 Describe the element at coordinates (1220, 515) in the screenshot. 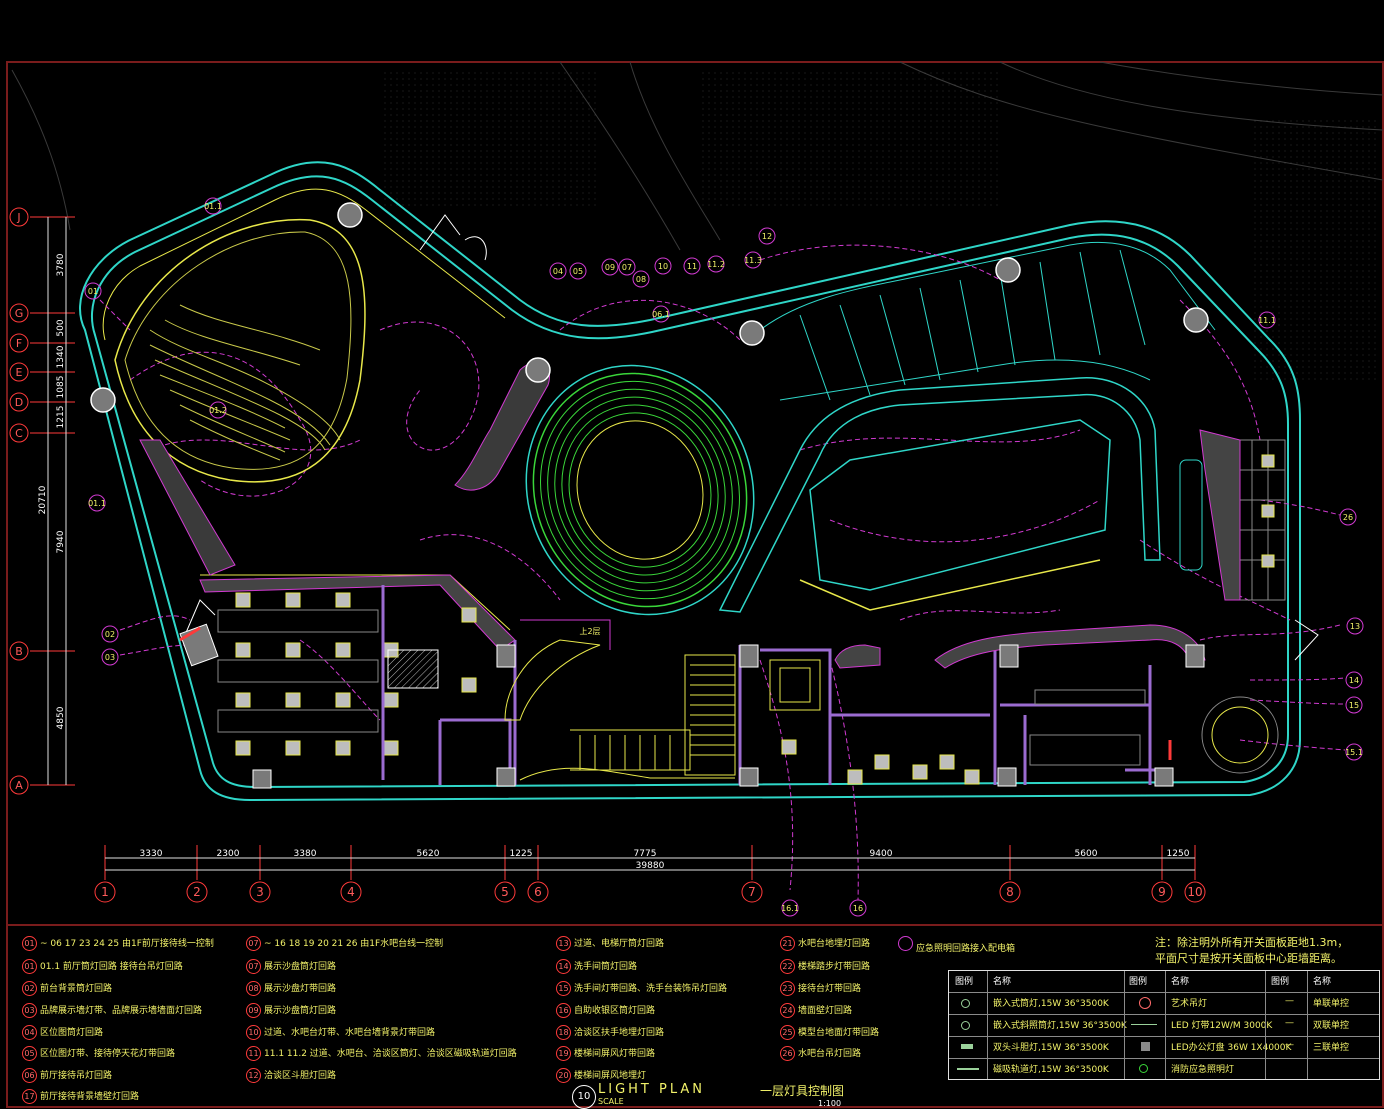

I see `right-hatched-strip` at that location.